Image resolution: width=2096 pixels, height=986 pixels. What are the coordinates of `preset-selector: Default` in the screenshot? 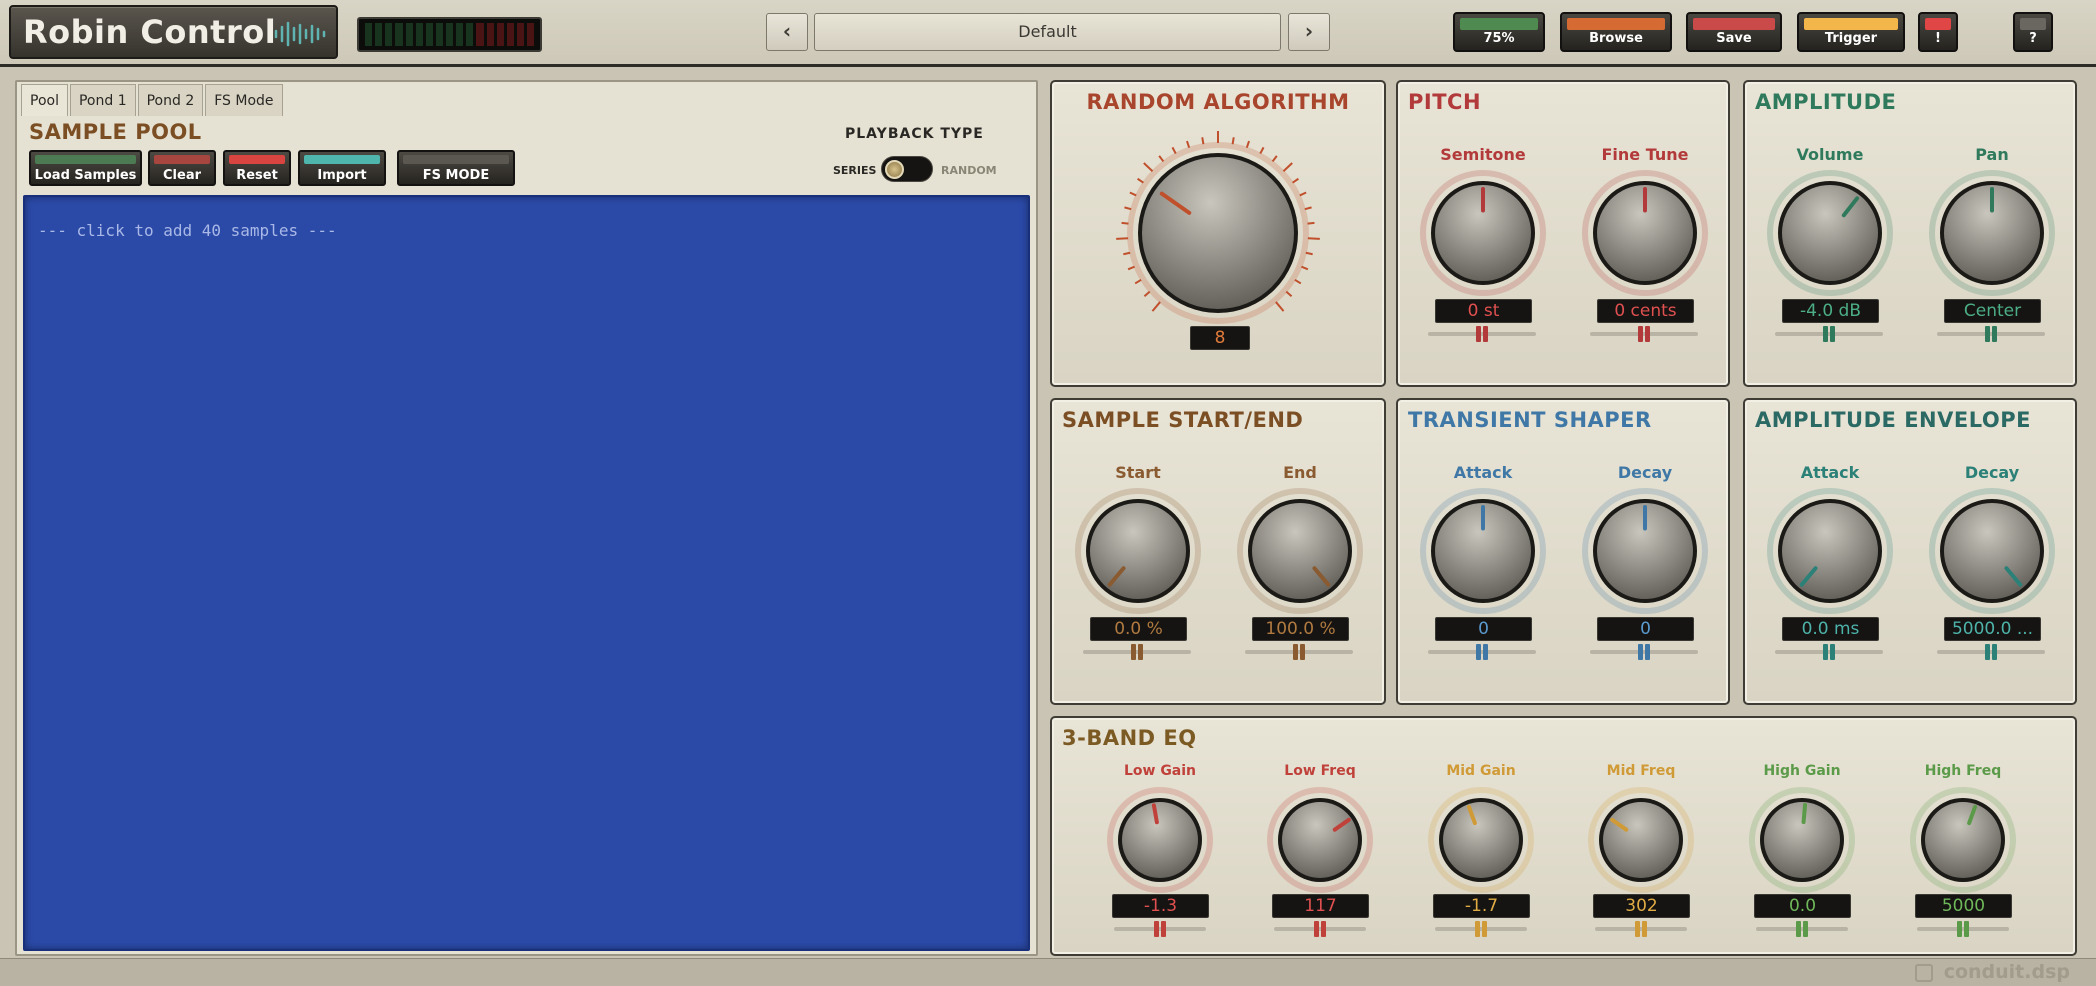 It's located at (1047, 32).